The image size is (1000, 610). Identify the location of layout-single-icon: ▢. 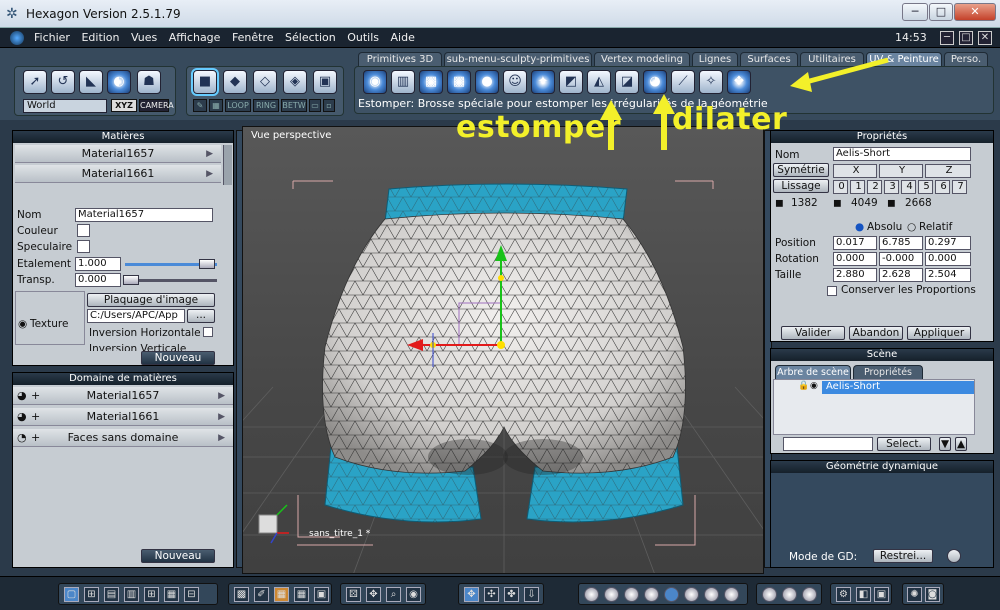
(71, 594).